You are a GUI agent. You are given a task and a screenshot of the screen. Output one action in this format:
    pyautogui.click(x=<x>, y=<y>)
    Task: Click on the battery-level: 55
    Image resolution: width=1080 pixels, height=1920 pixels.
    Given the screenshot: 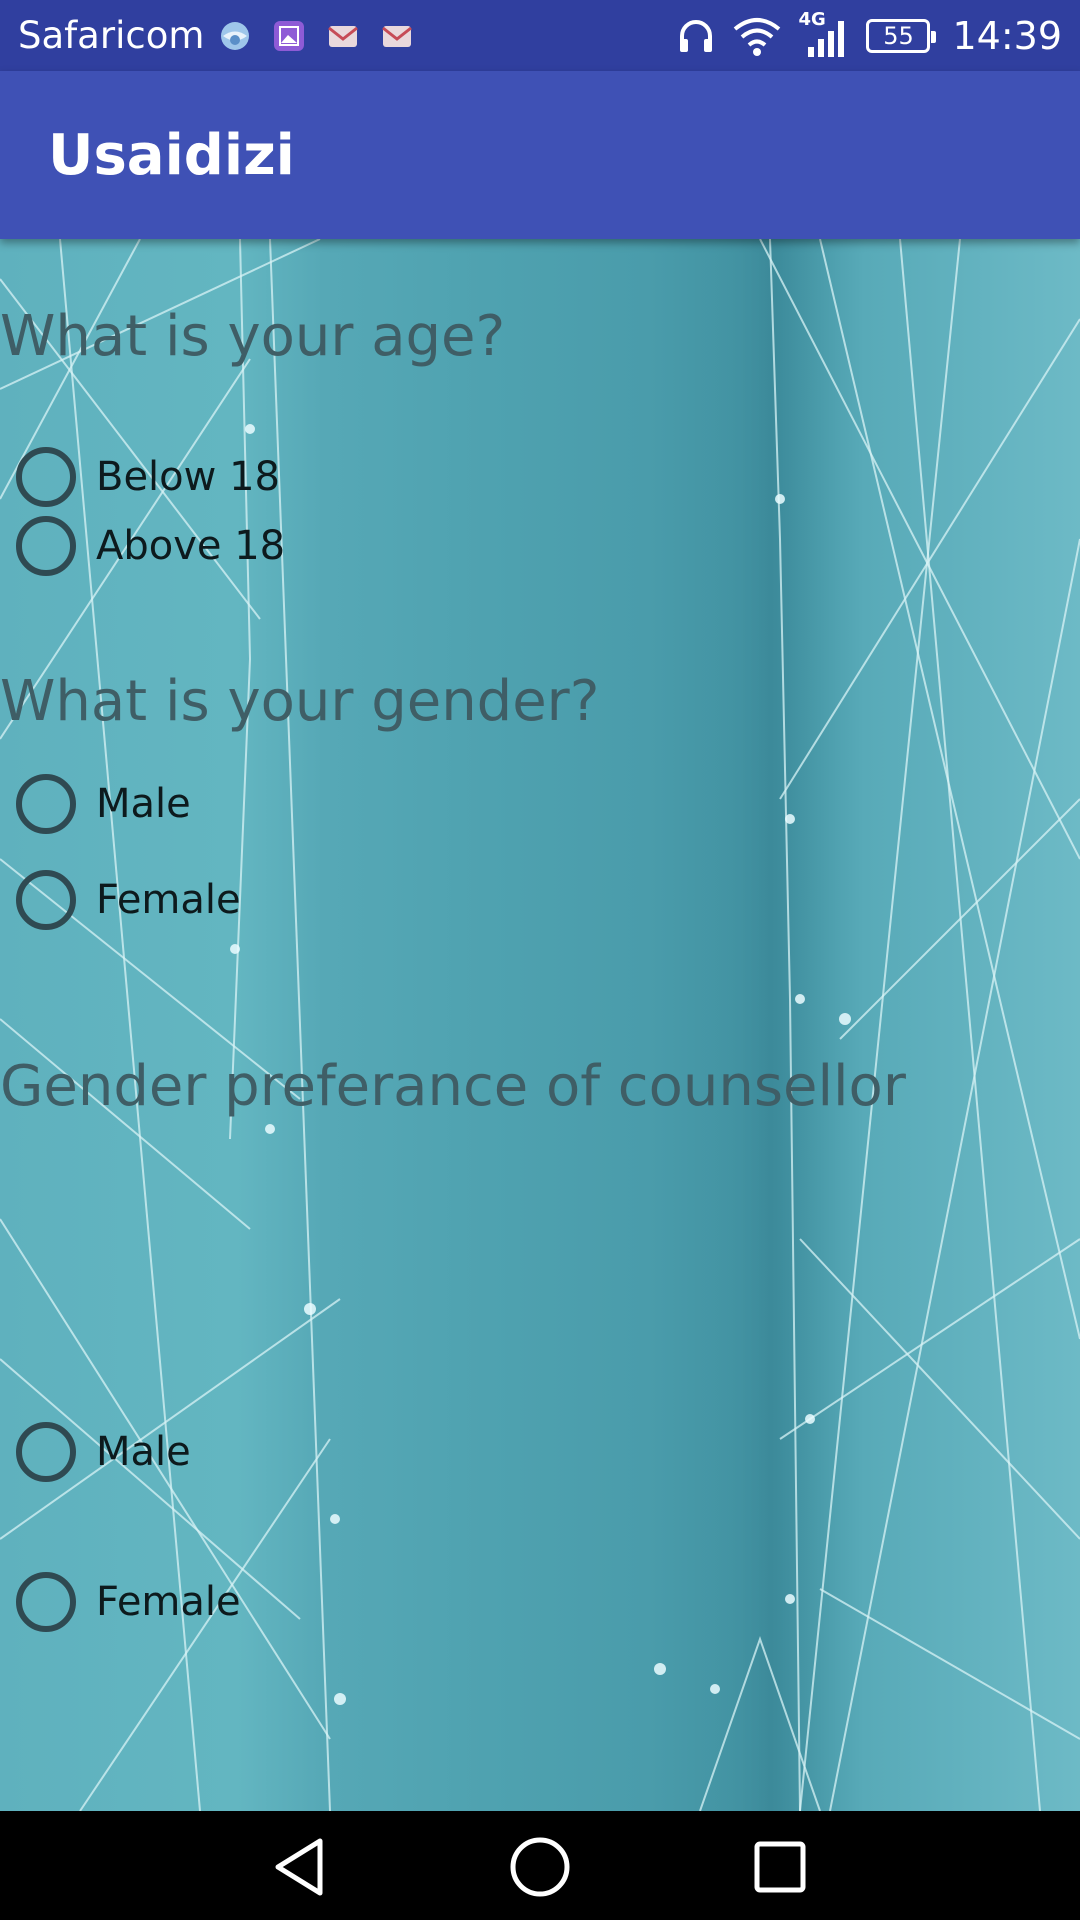 What is the action you would take?
    pyautogui.click(x=898, y=35)
    